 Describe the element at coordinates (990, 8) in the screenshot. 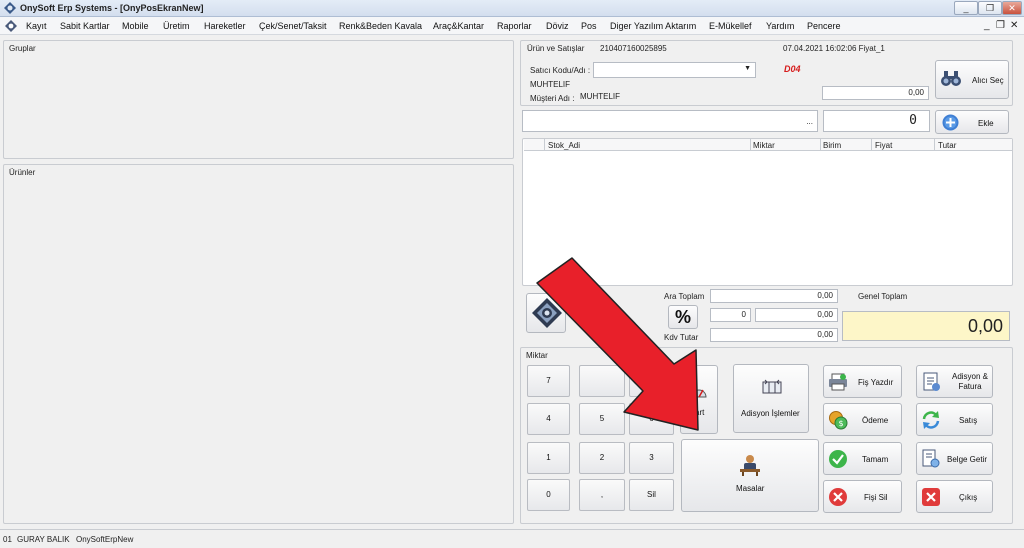

I see `window-restore-button: ❐` at that location.